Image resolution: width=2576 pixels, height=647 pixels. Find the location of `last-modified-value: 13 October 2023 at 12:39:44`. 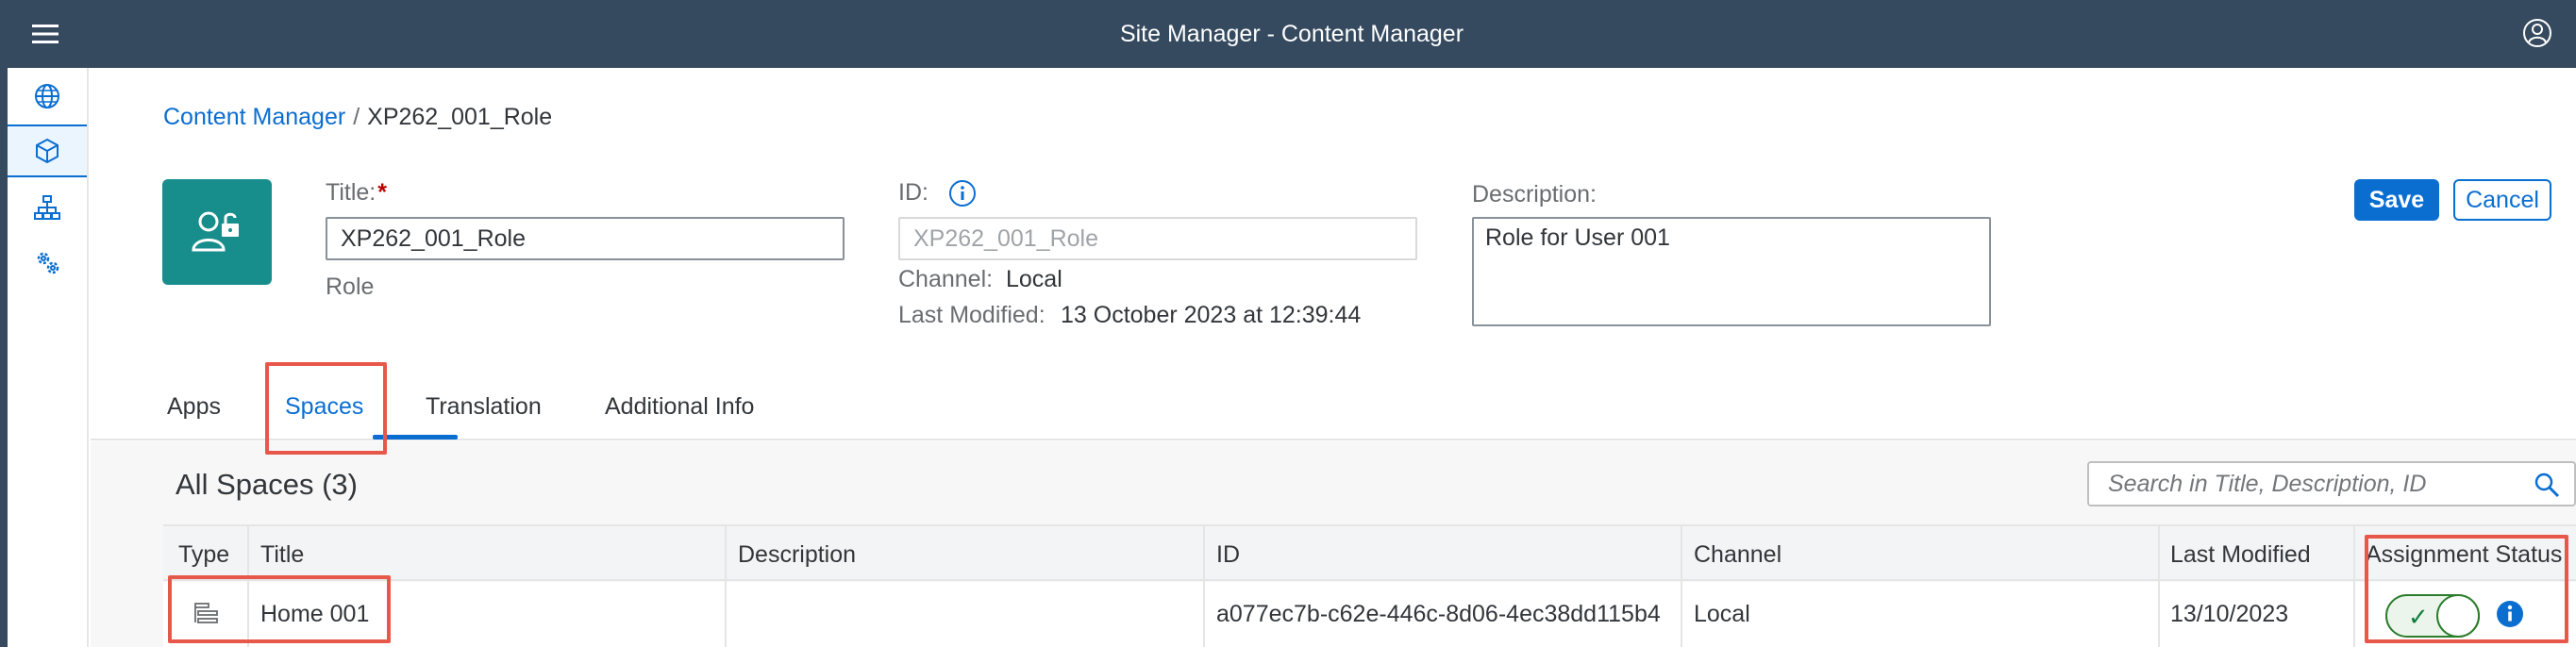

last-modified-value: 13 October 2023 at 12:39:44 is located at coordinates (1211, 315).